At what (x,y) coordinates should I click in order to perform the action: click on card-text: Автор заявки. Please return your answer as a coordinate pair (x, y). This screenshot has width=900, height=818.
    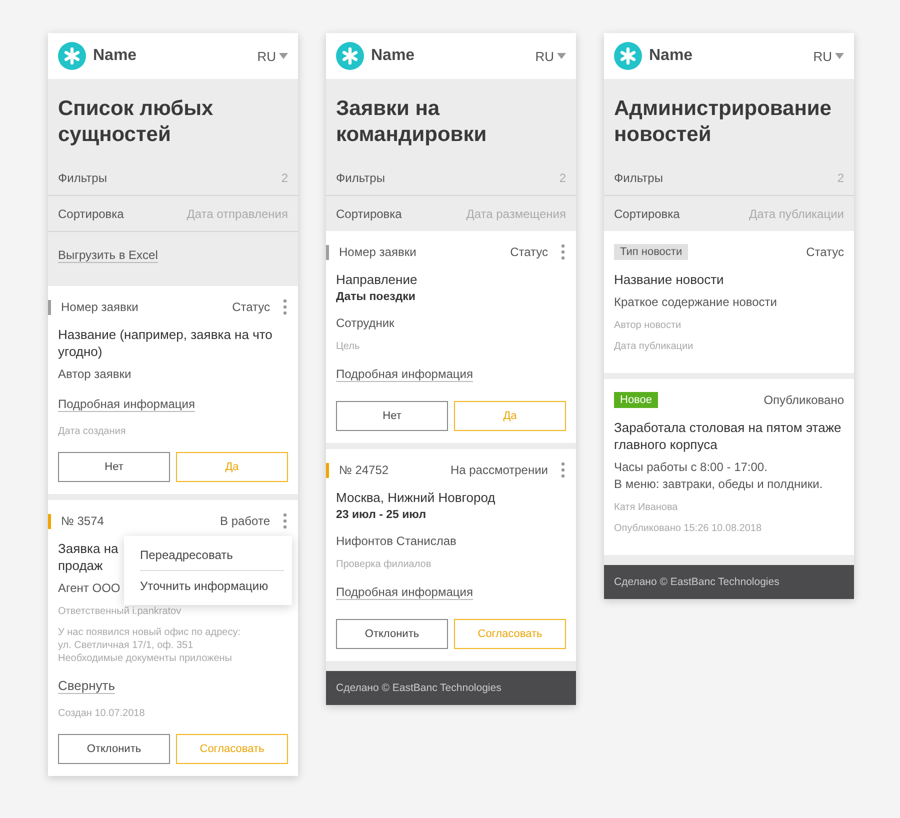
    Looking at the image, I should click on (95, 374).